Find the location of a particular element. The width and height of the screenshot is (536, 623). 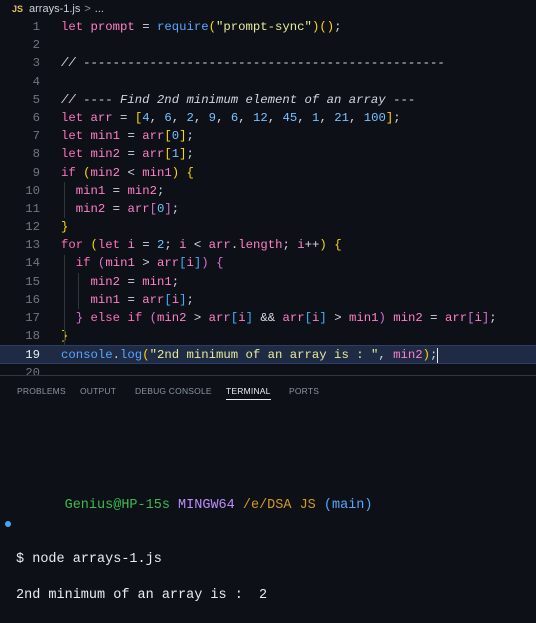

terminal-command: node arrays-1.js is located at coordinates (97, 559).